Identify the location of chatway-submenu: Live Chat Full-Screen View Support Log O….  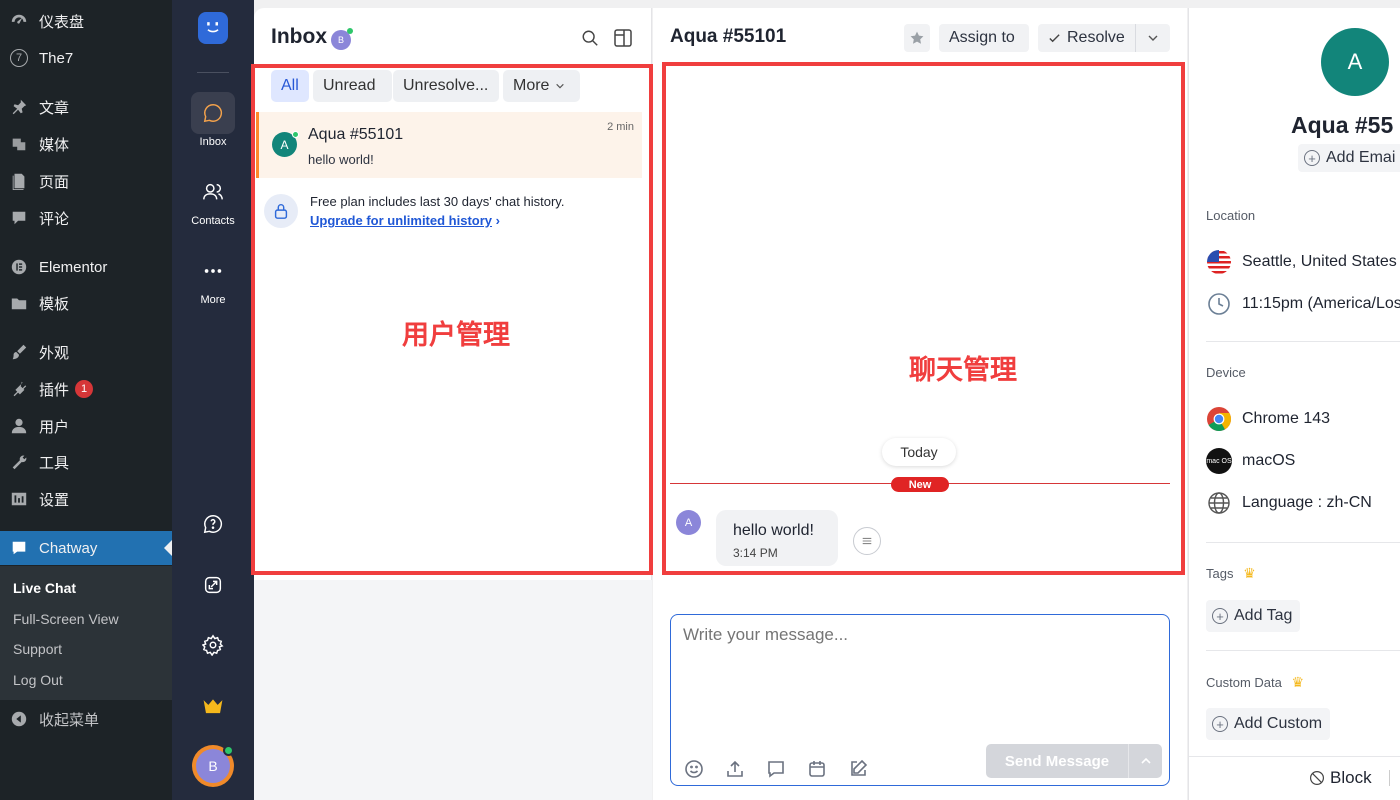
(86, 633).